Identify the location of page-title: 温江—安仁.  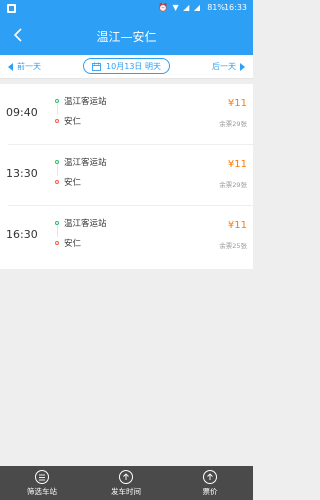
(126, 37).